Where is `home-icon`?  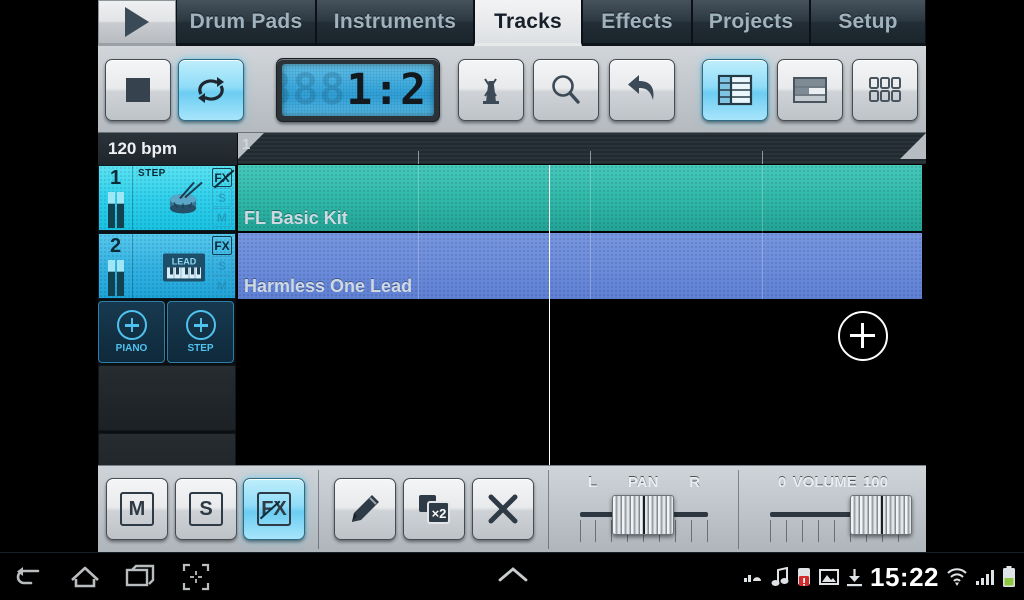 home-icon is located at coordinates (85, 577).